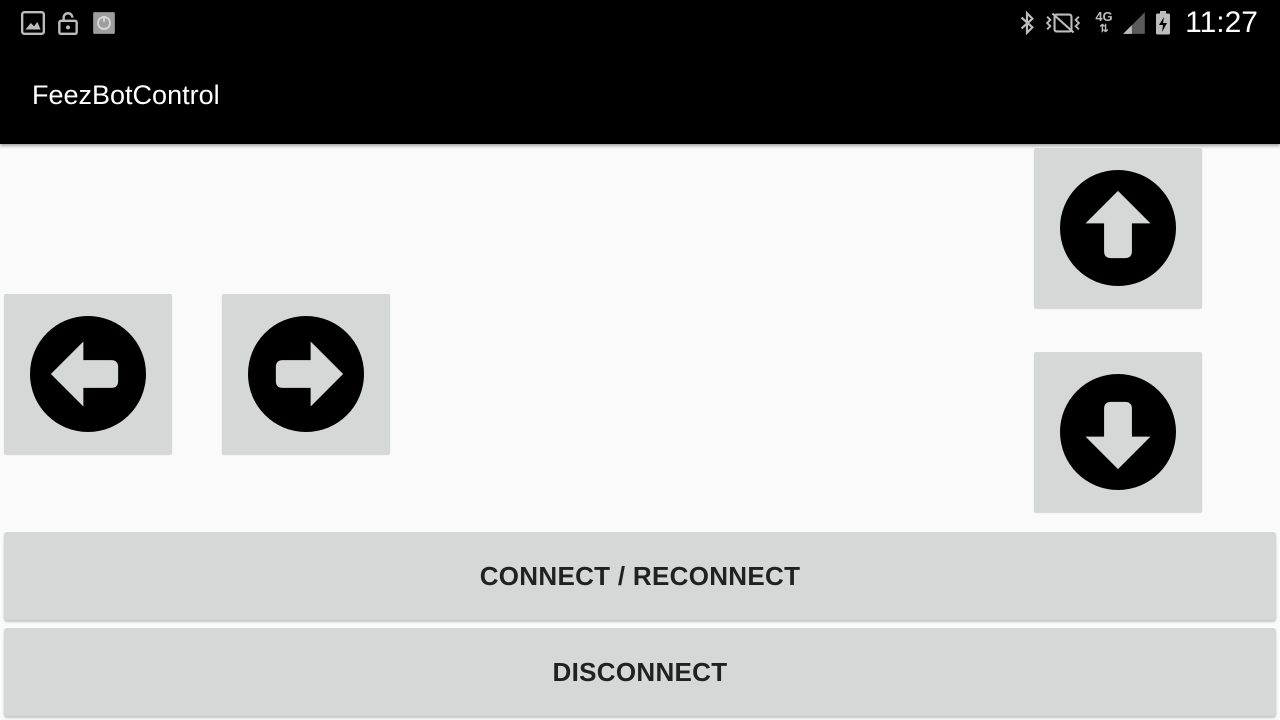 The image size is (1280, 720). What do you see at coordinates (104, 23) in the screenshot?
I see `app-icon` at bounding box center [104, 23].